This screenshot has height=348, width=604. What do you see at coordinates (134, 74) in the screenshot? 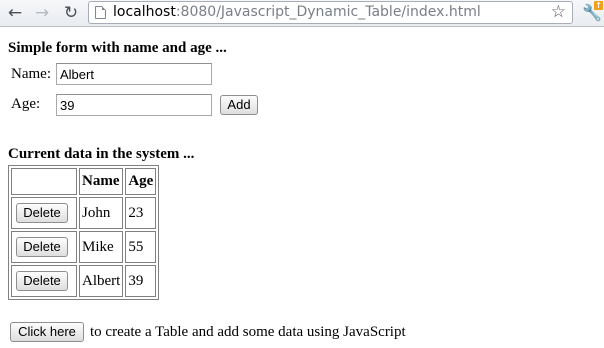
I see `name-input` at bounding box center [134, 74].